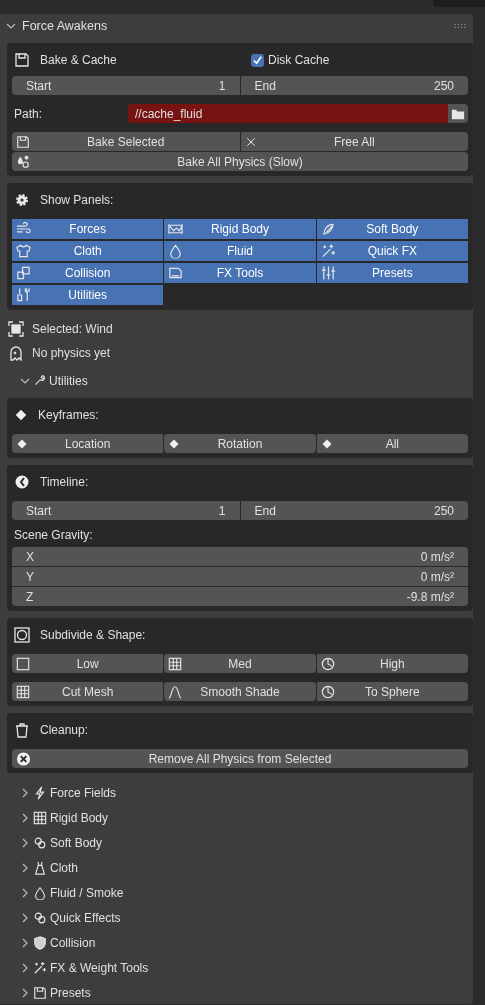  I want to click on section-title: Keyframes:, so click(68, 415).